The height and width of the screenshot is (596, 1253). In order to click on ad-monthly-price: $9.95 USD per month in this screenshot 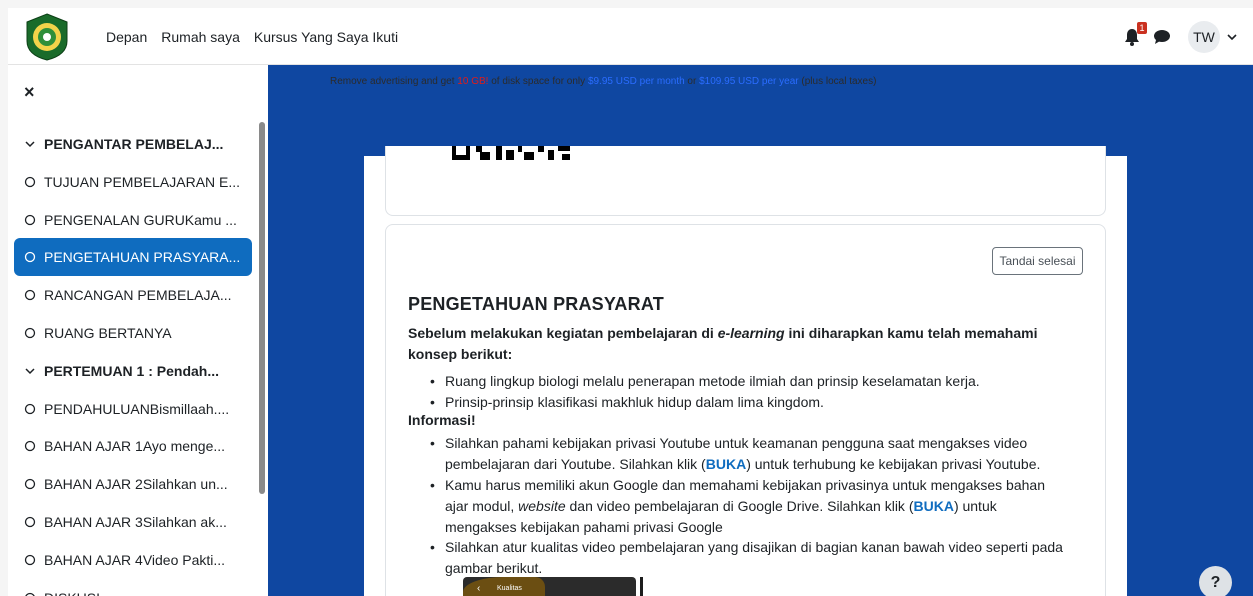, I will do `click(636, 81)`.